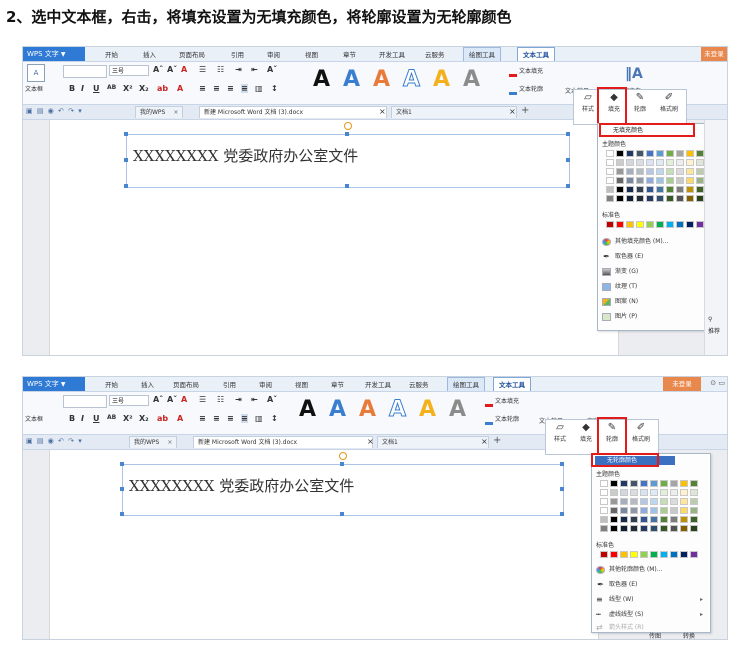 This screenshot has width=739, height=650. I want to click on tab-main-document: 新建 Microsoft Word 文档 (3).docx, so click(293, 112).